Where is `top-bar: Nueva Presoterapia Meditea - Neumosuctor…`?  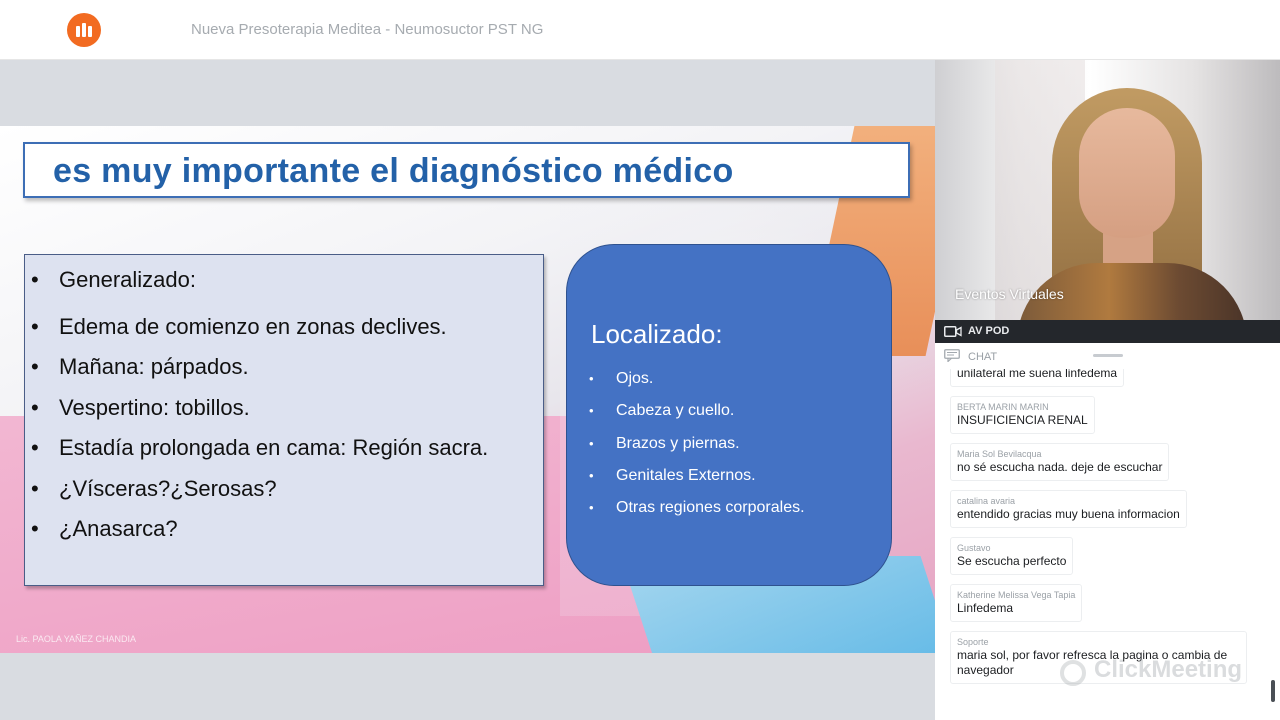
top-bar: Nueva Presoterapia Meditea - Neumosuctor… is located at coordinates (640, 30).